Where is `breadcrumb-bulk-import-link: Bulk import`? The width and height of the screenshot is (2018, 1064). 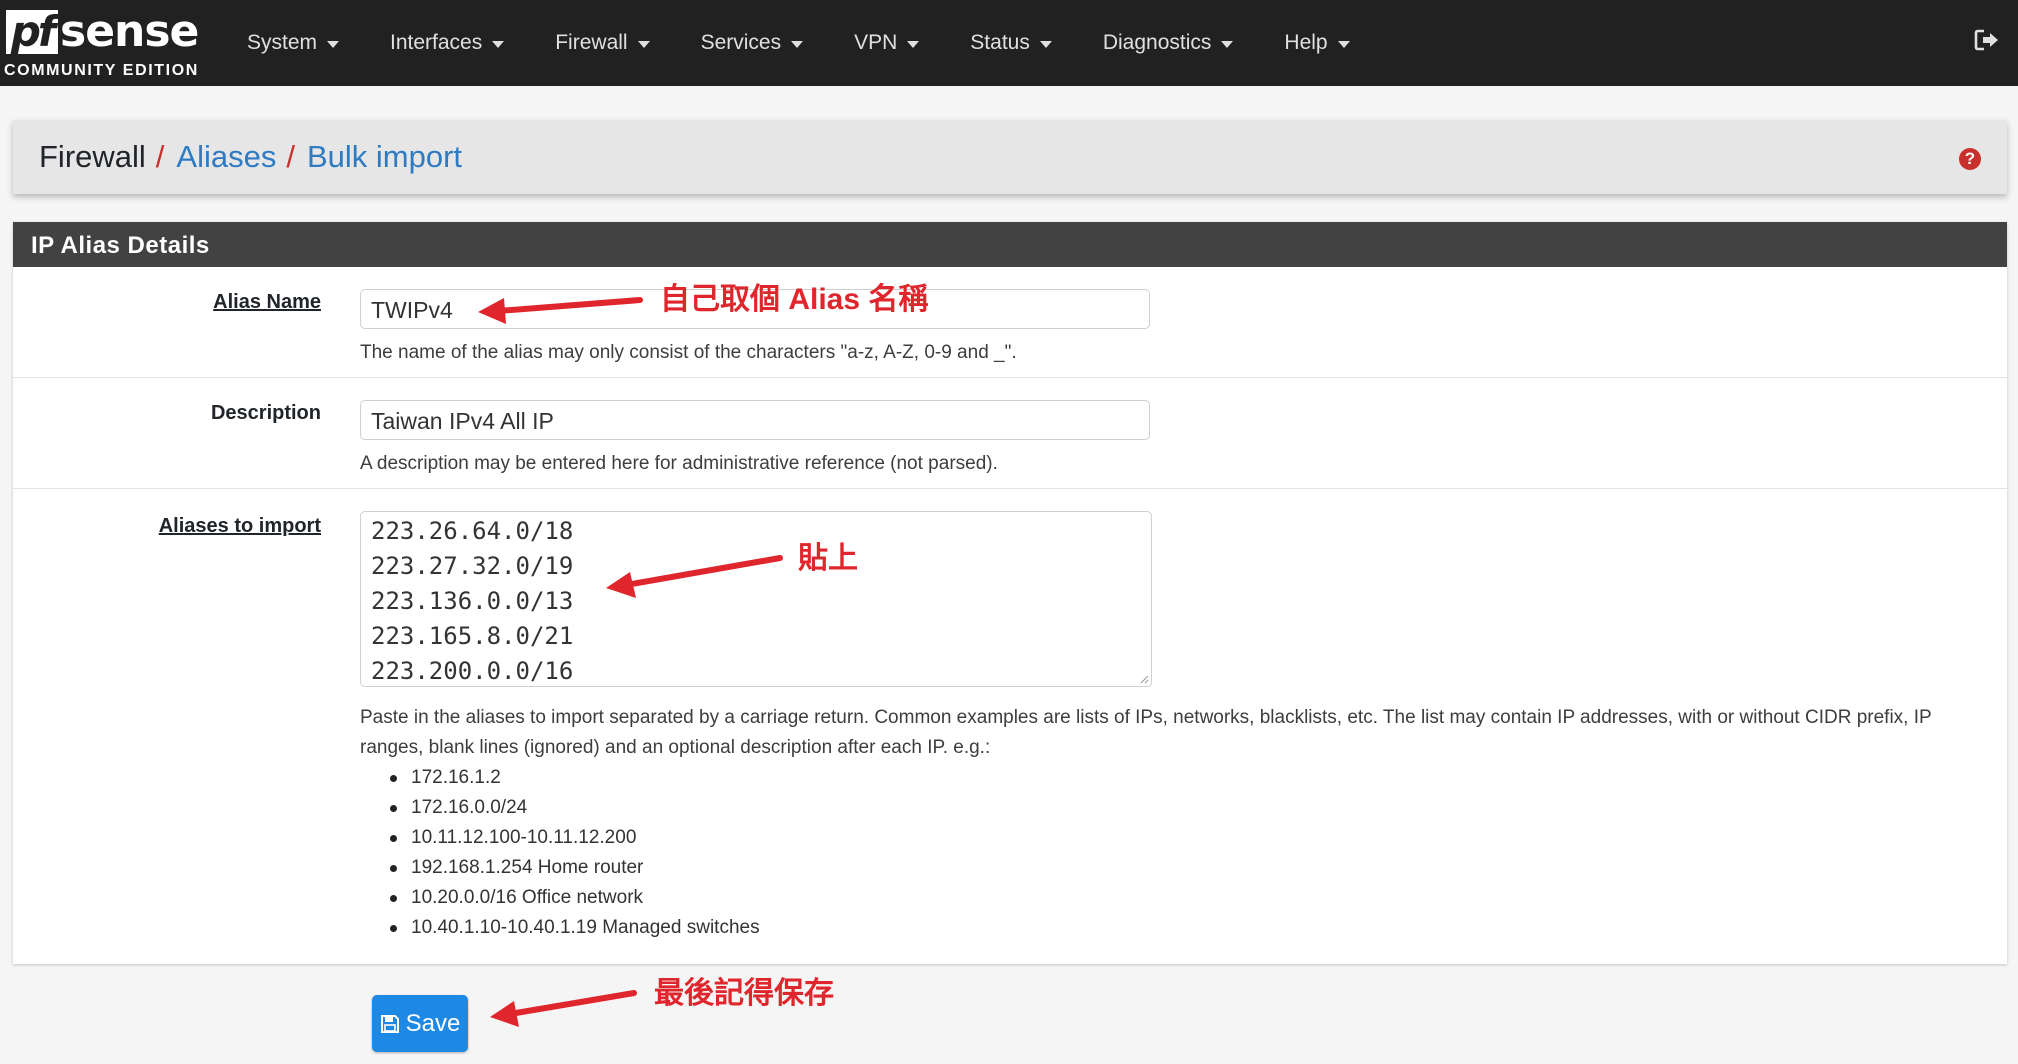
breadcrumb-bulk-import-link: Bulk import is located at coordinates (384, 156).